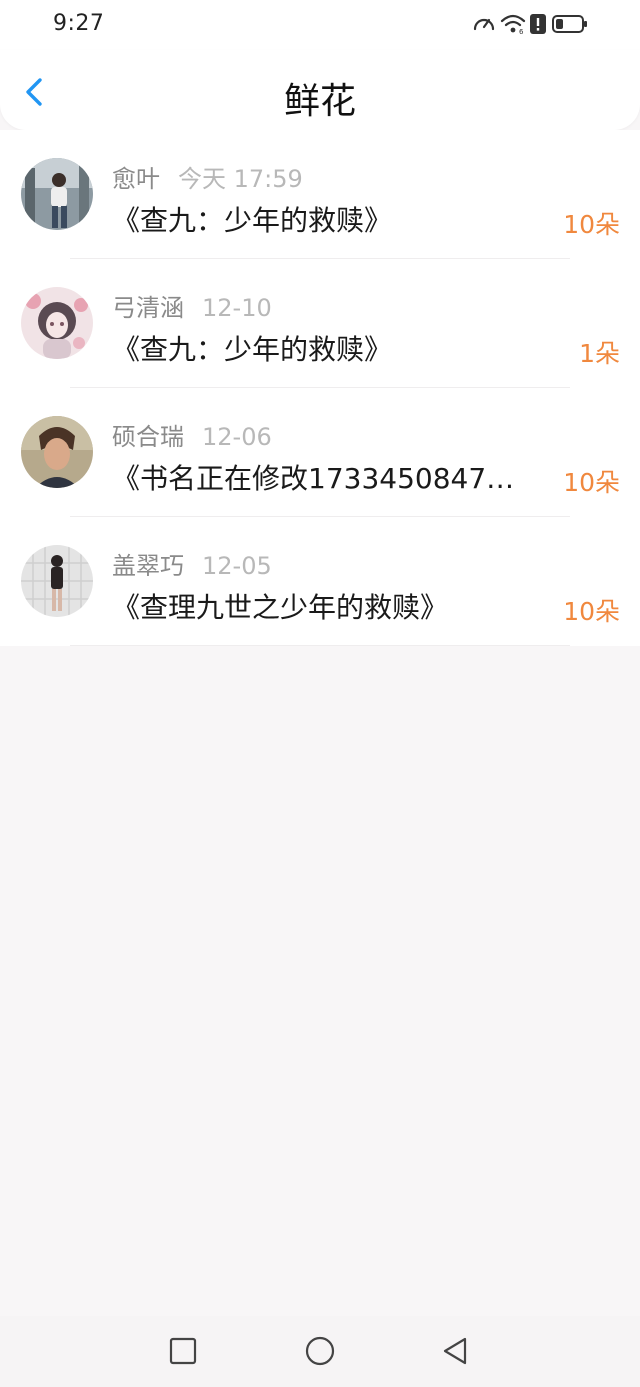 The image size is (640, 1387). I want to click on page-title: 鲜花, so click(319, 101).